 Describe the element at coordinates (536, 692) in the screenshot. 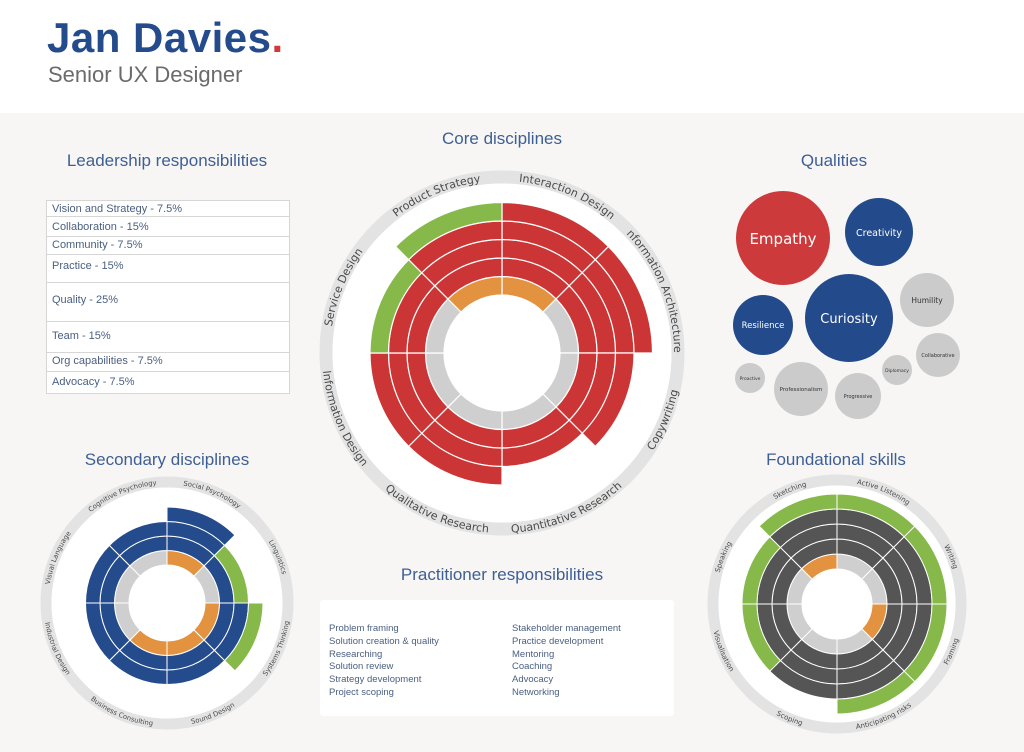

I see `practitioner-item: Networking` at that location.